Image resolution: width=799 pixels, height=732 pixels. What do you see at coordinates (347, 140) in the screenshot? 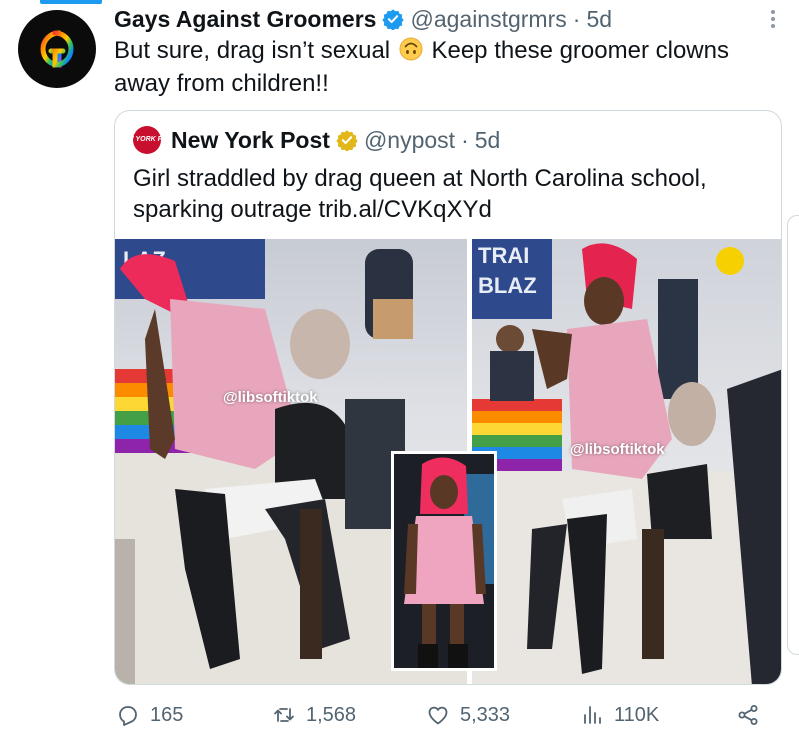
I see `gold-verified-badge-icon` at bounding box center [347, 140].